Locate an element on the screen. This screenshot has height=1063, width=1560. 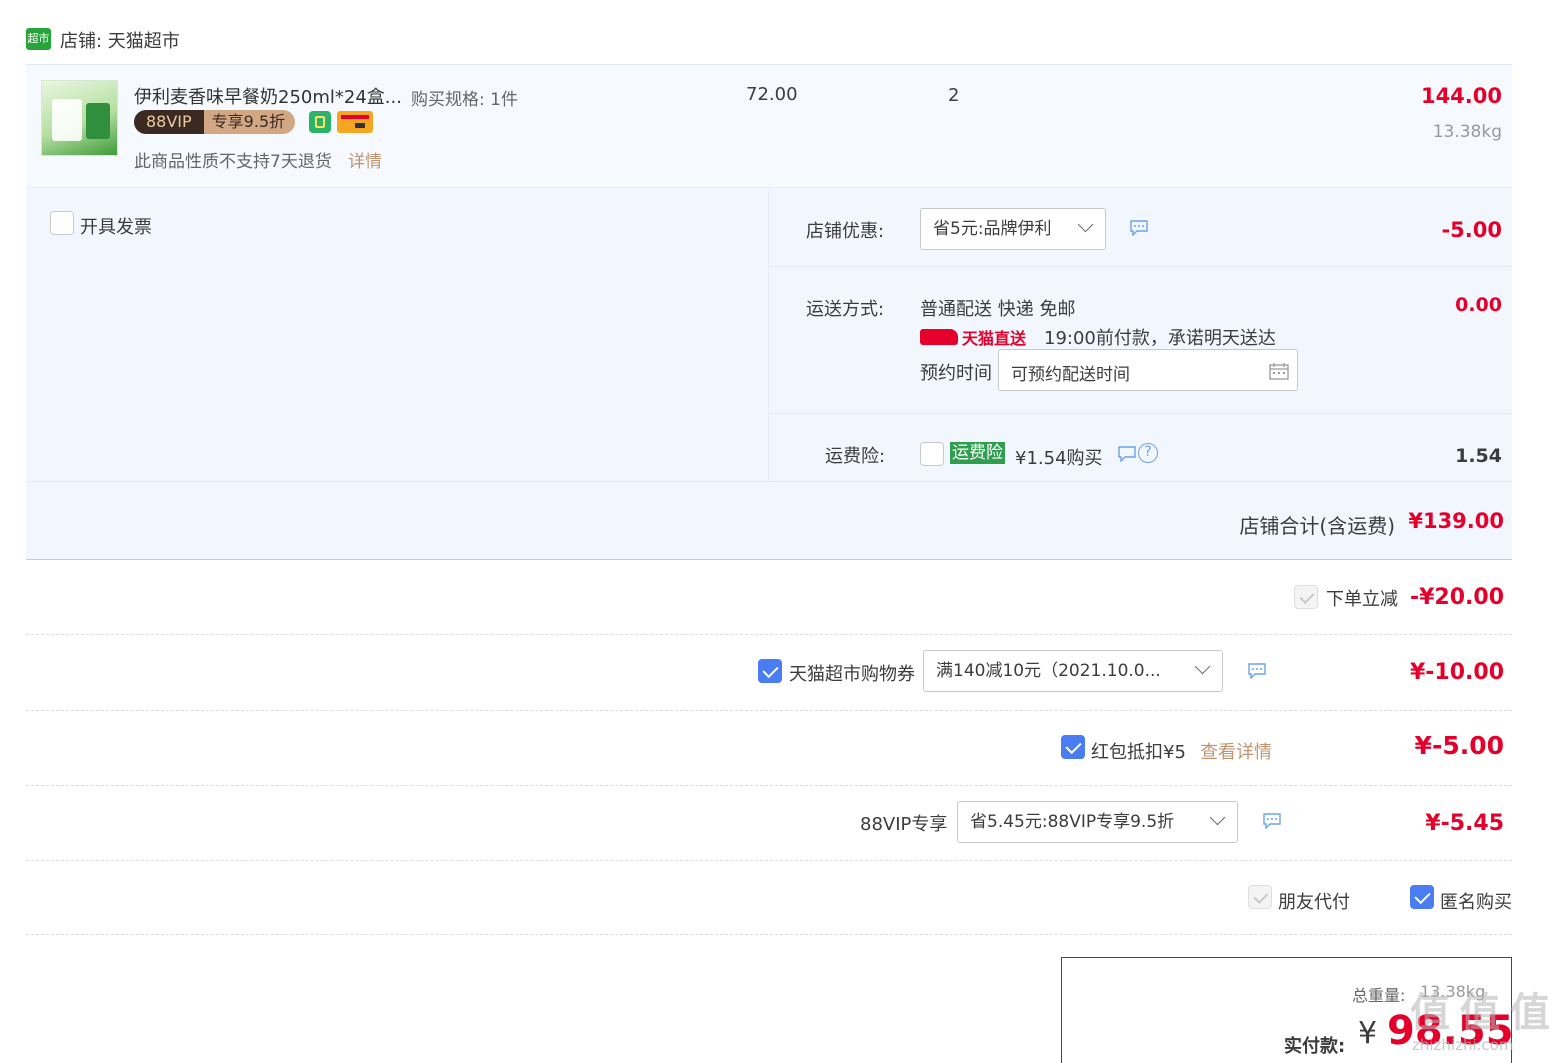
calendar-icon is located at coordinates (1279, 371).